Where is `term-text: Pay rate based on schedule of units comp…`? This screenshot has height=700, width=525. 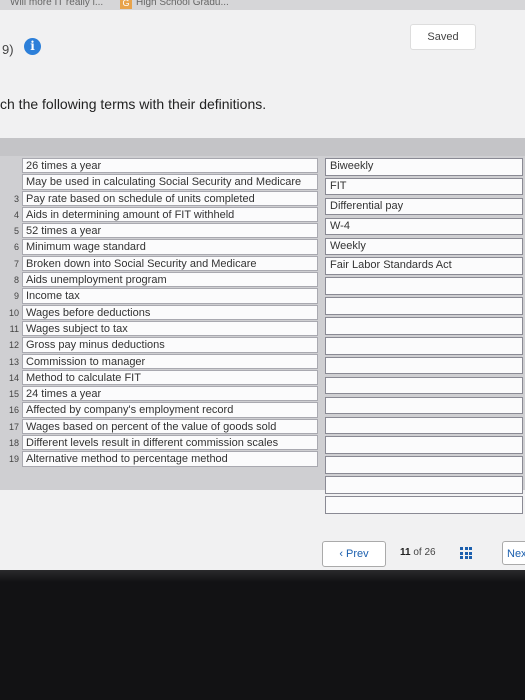
term-text: Pay rate based on schedule of units comp… is located at coordinates (170, 198).